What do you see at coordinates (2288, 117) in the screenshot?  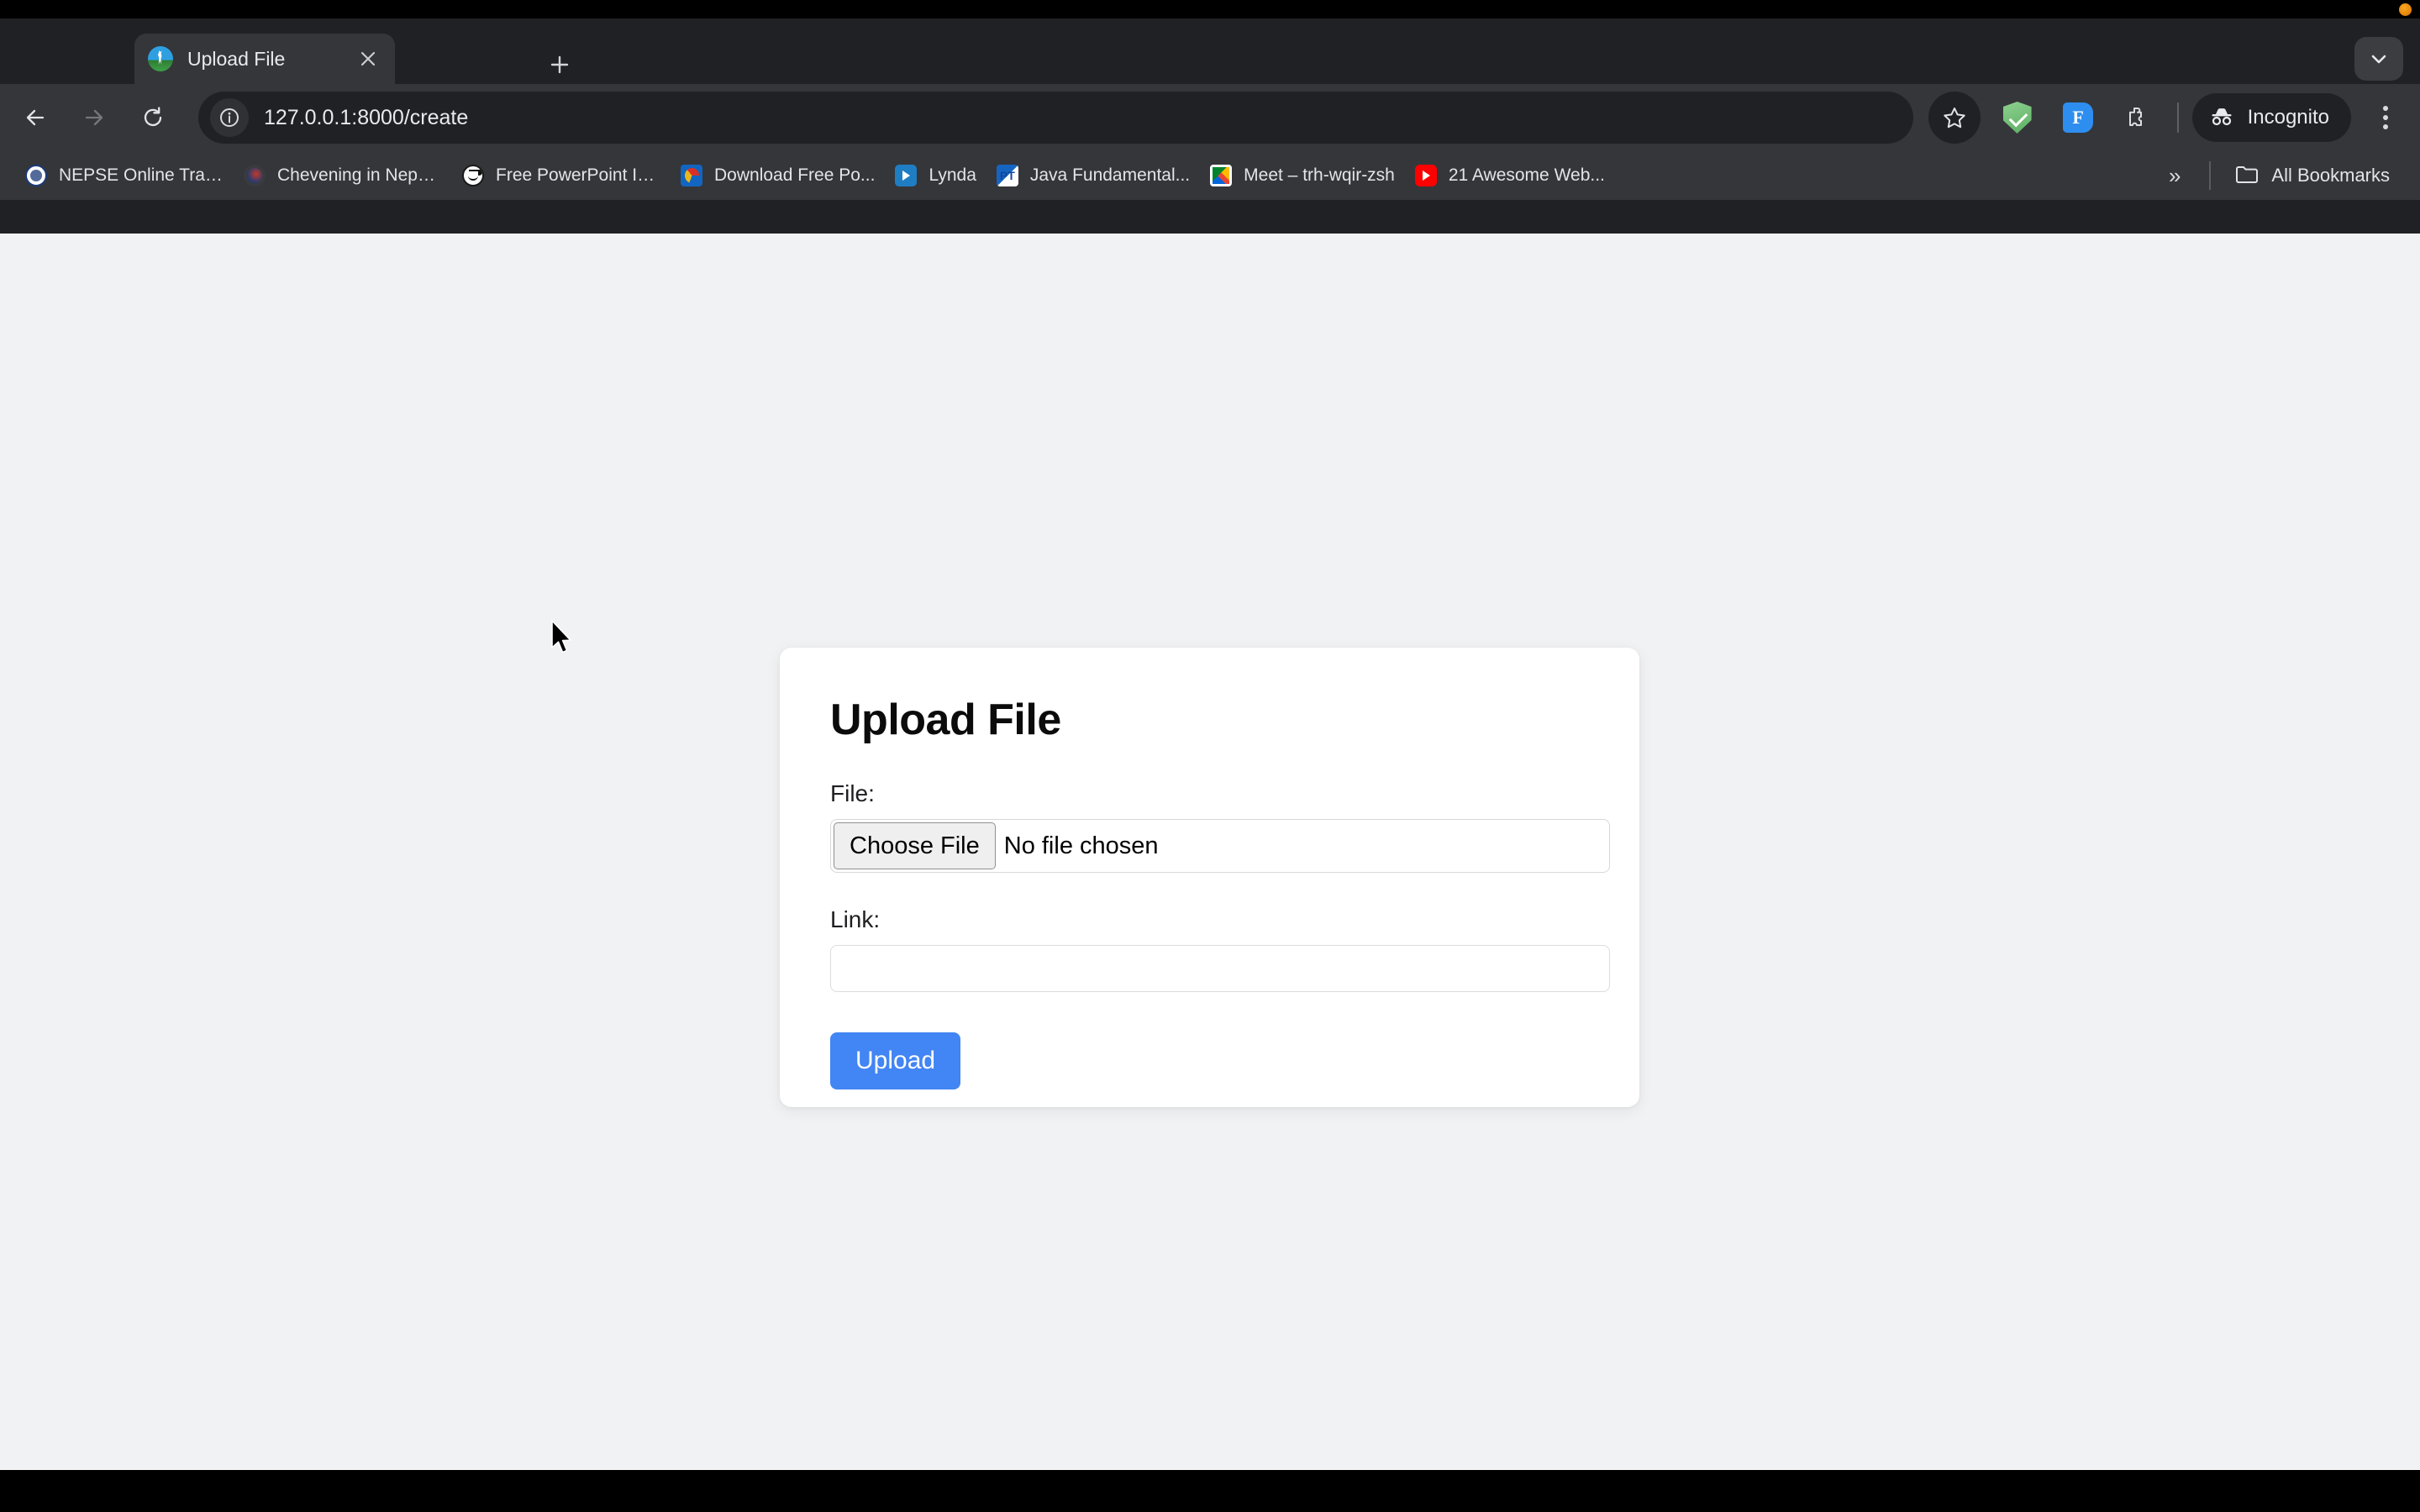 I see `incognito-label: Incognito` at bounding box center [2288, 117].